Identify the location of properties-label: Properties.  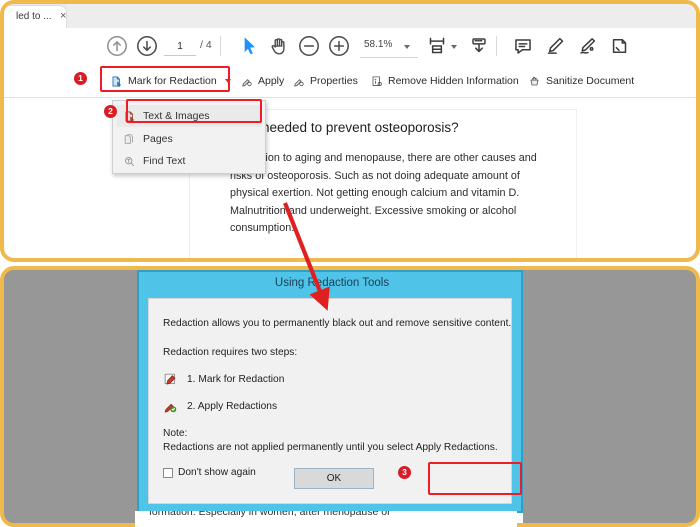
(334, 81).